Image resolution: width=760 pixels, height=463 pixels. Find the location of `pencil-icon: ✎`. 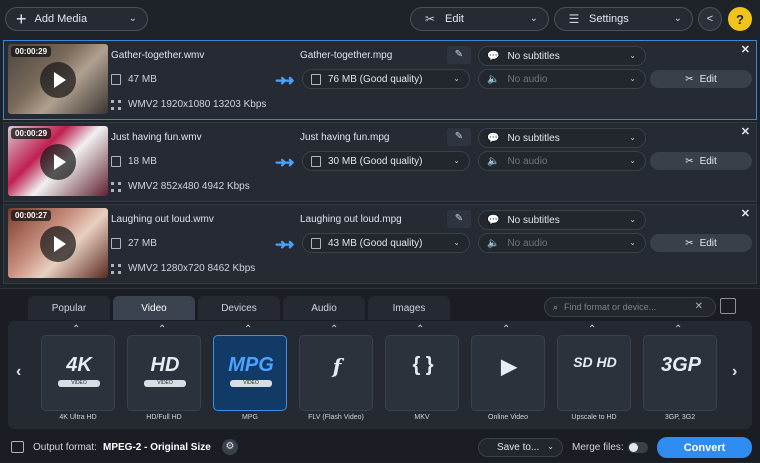

pencil-icon: ✎ is located at coordinates (459, 218).